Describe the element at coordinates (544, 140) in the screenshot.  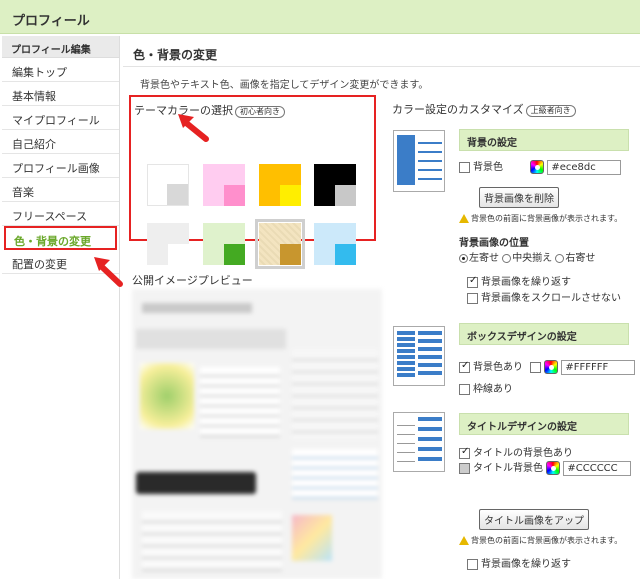
I see `background-settings-header: 背景の設定` at that location.